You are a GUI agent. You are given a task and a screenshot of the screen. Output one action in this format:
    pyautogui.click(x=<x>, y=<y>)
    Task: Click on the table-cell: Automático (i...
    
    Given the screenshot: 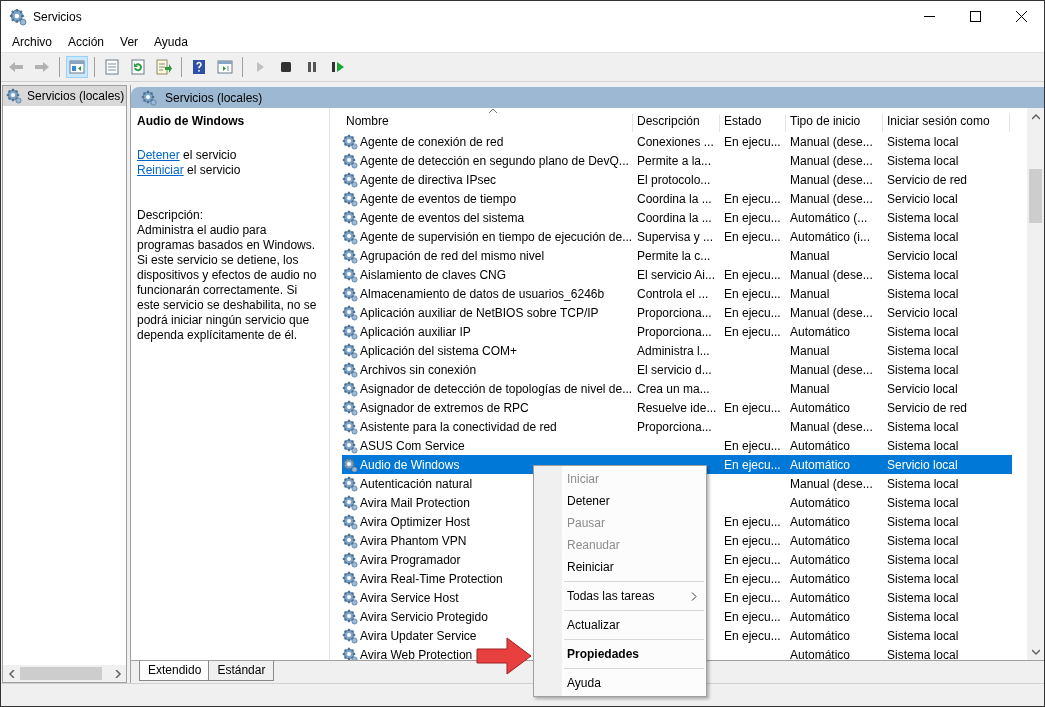 What is the action you would take?
    pyautogui.click(x=830, y=236)
    